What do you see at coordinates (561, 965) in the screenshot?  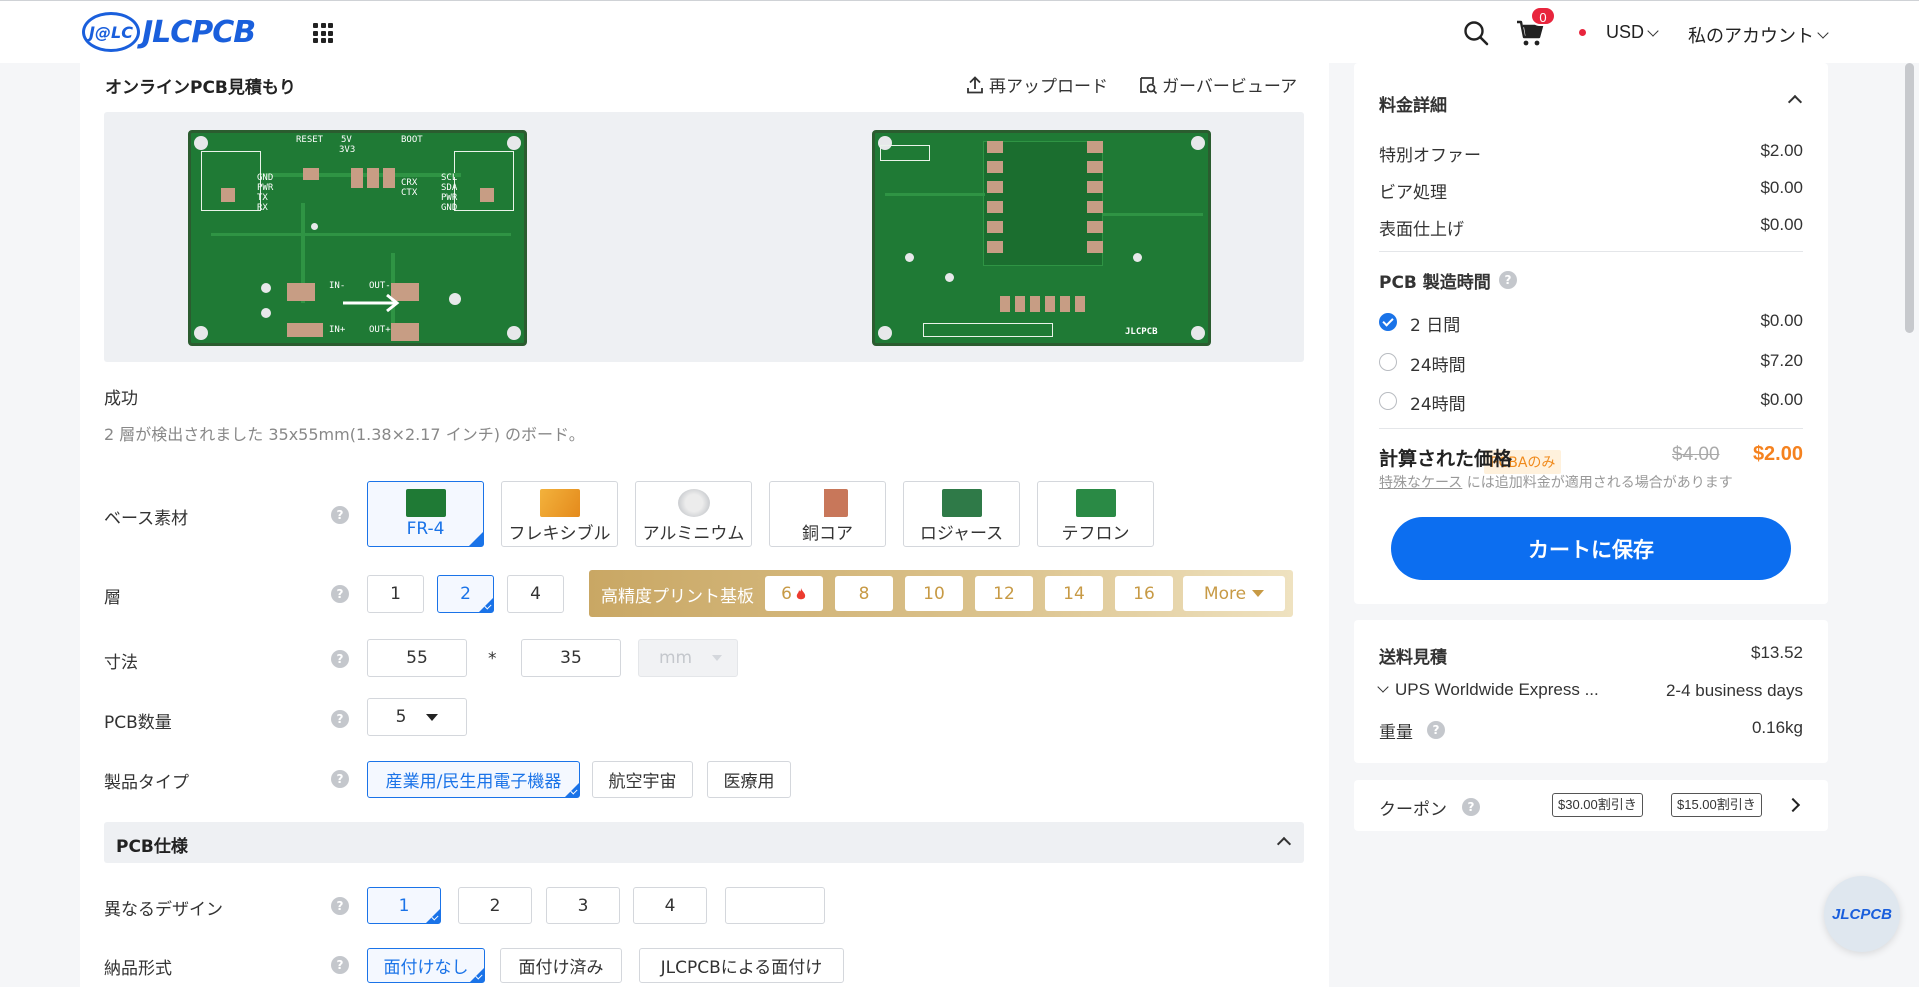 I see `delivery-panel-by-customer: 面付け済み` at bounding box center [561, 965].